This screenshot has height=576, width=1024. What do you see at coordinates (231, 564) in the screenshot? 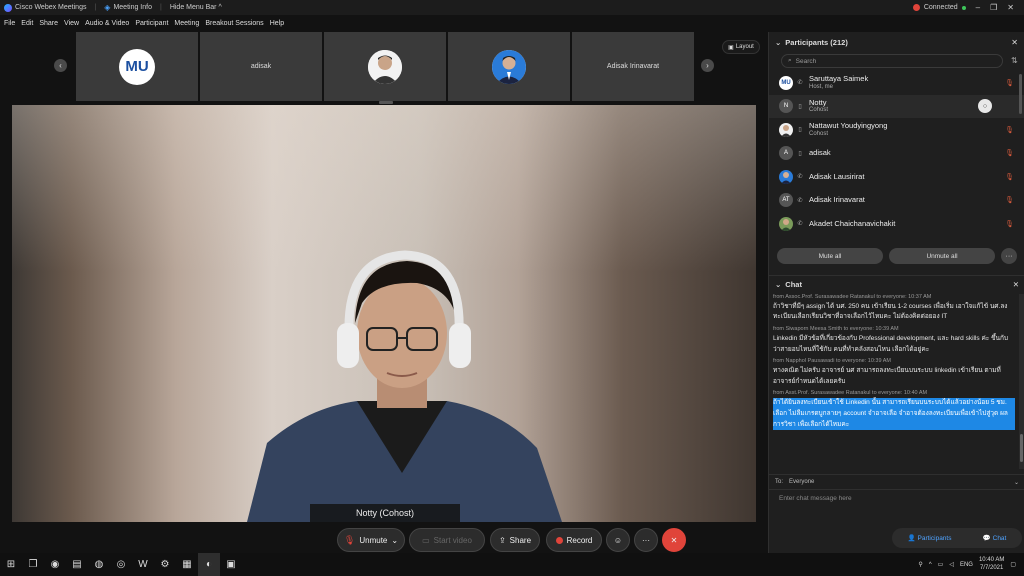
I see `app-icon: ▣` at bounding box center [231, 564].